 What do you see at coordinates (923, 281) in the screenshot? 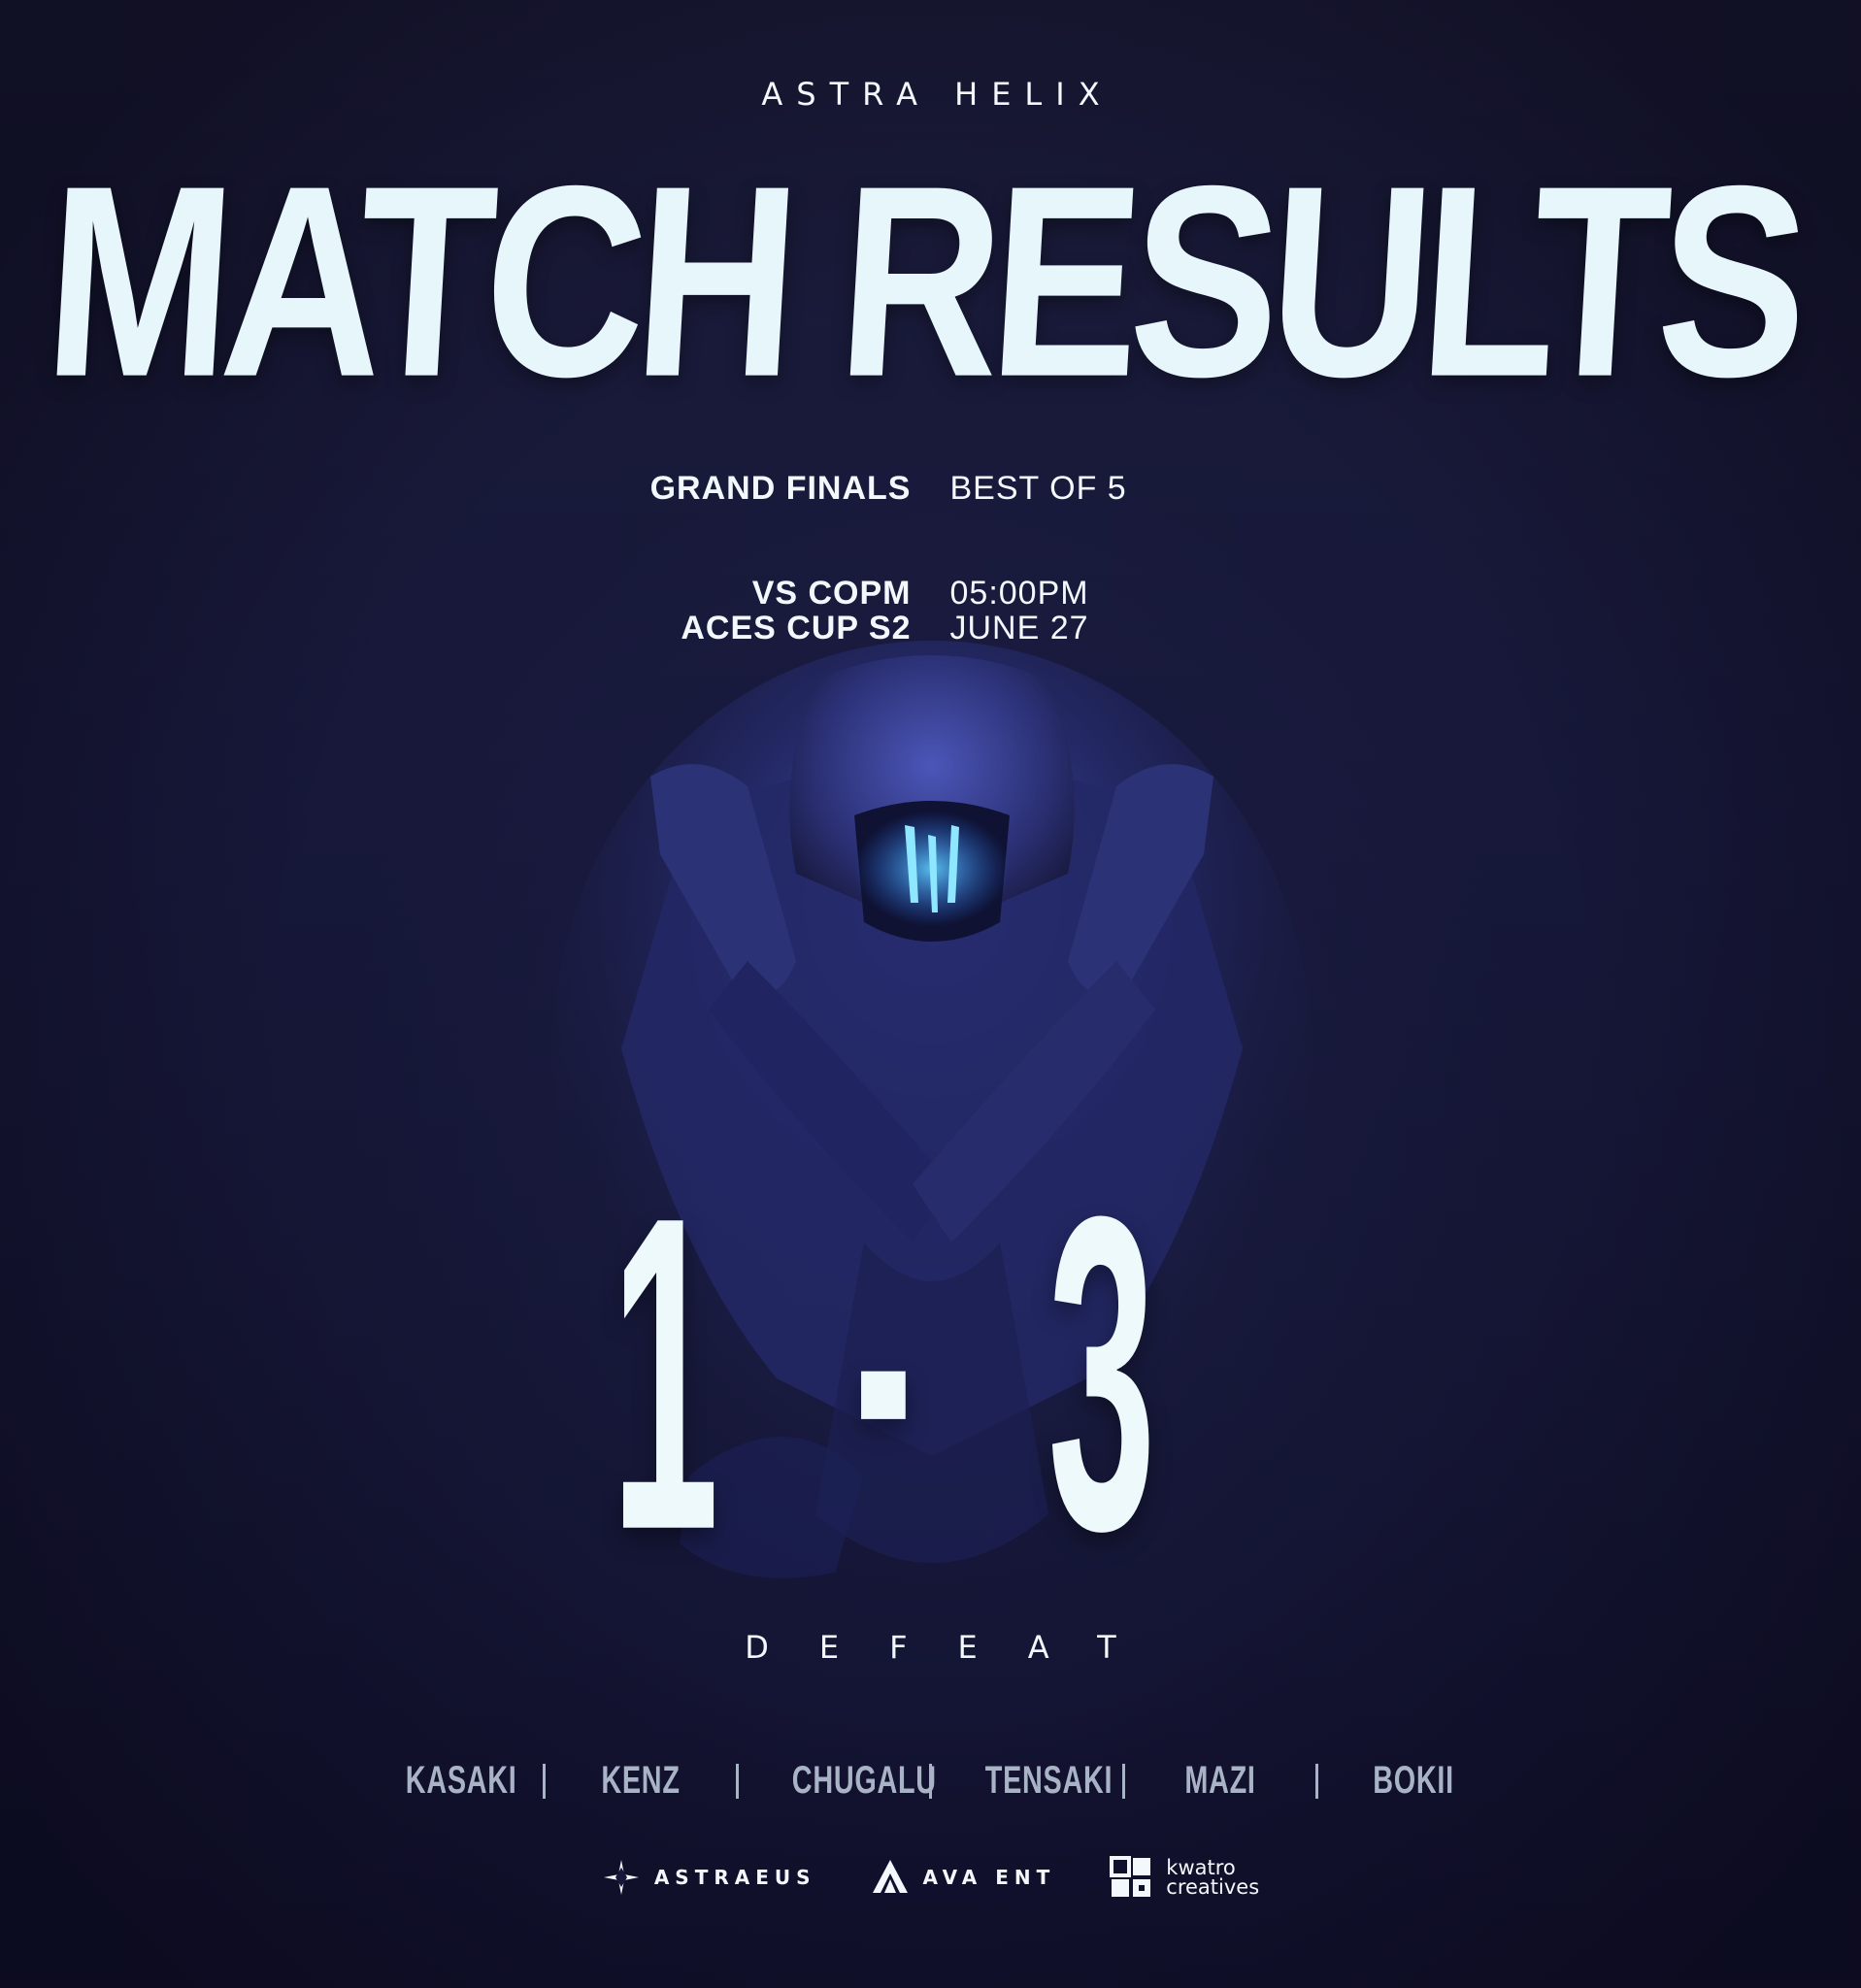
I see `page-title: MATCH RESULTS` at bounding box center [923, 281].